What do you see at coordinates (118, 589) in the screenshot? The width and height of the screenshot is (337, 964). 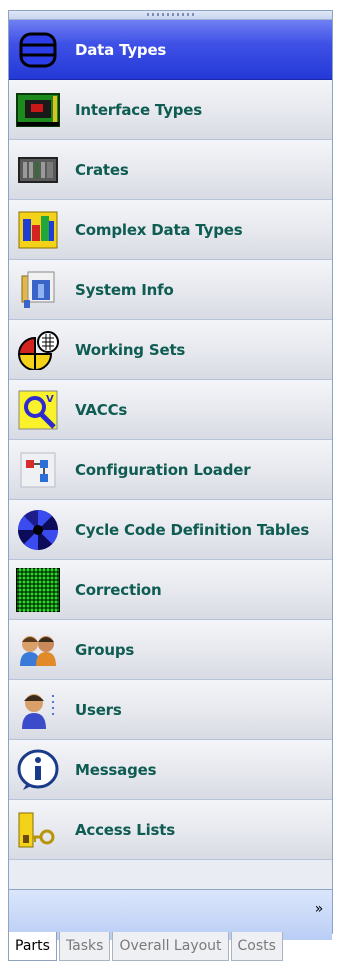 I see `nav-item-label: Correction` at bounding box center [118, 589].